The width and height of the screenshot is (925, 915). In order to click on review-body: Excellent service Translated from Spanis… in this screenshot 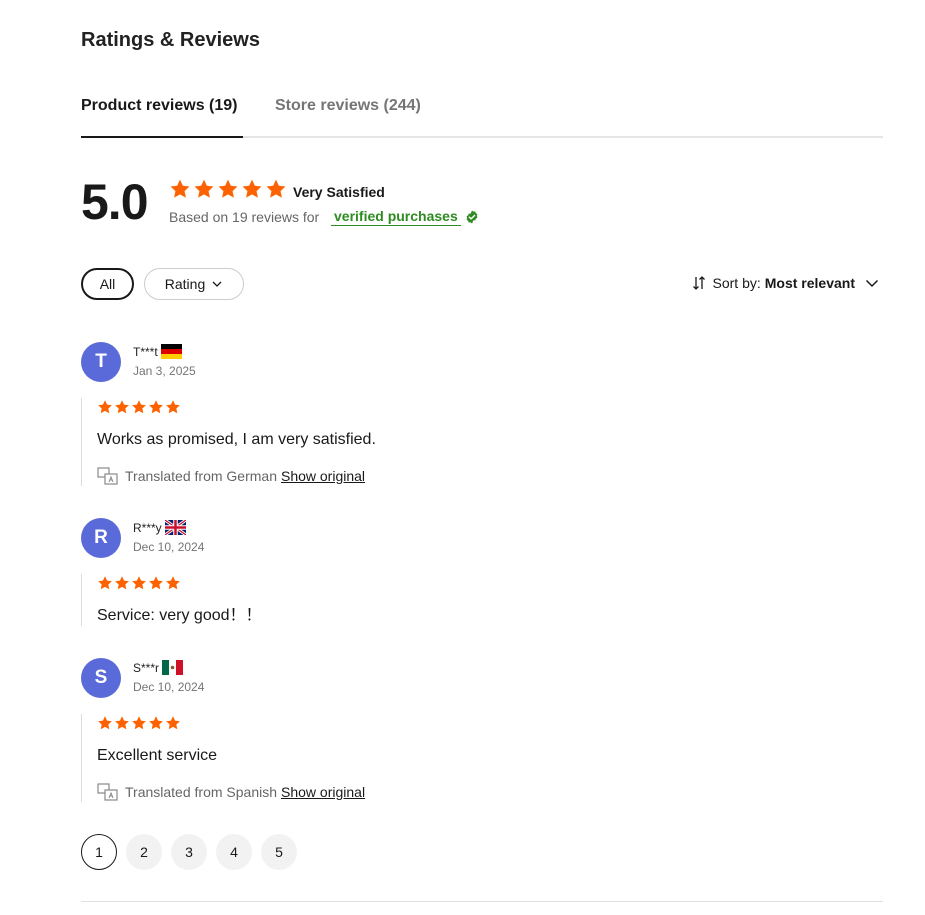, I will do `click(431, 758)`.